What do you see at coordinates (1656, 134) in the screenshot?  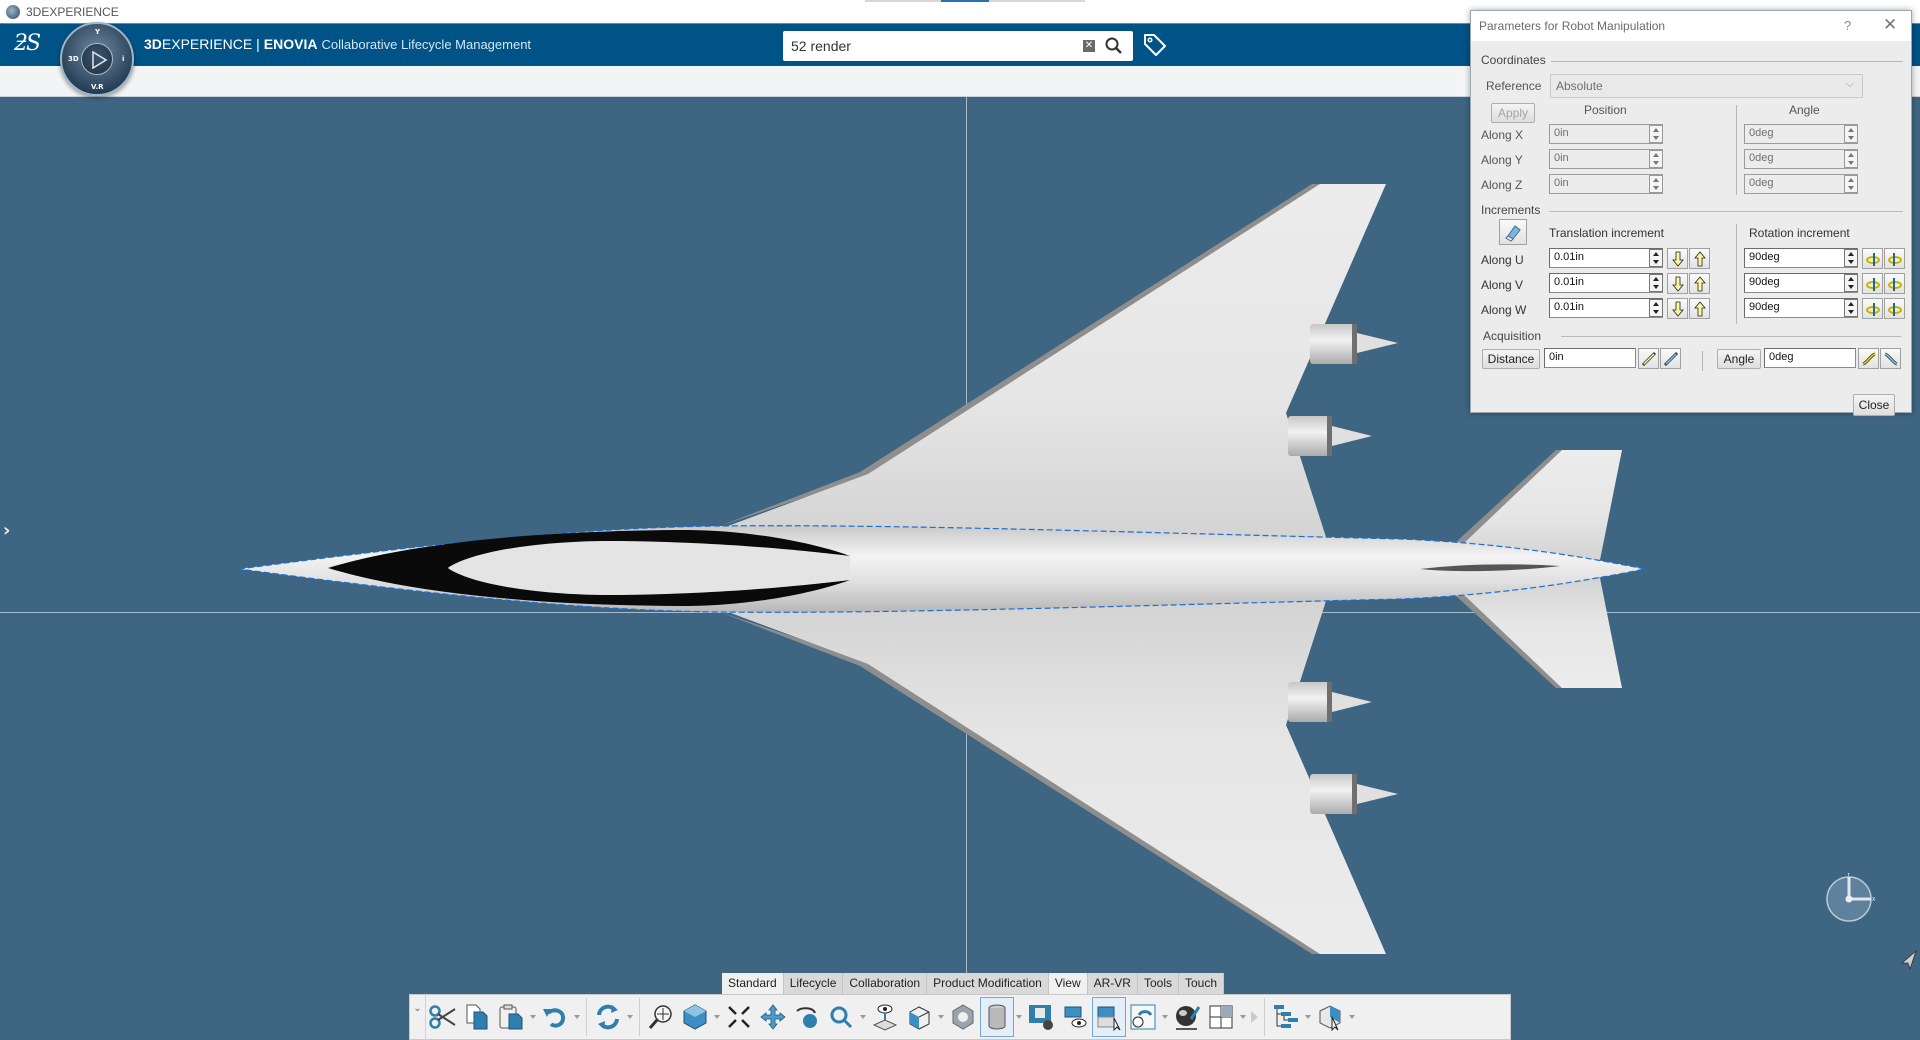 I see `position-x-spinner` at bounding box center [1656, 134].